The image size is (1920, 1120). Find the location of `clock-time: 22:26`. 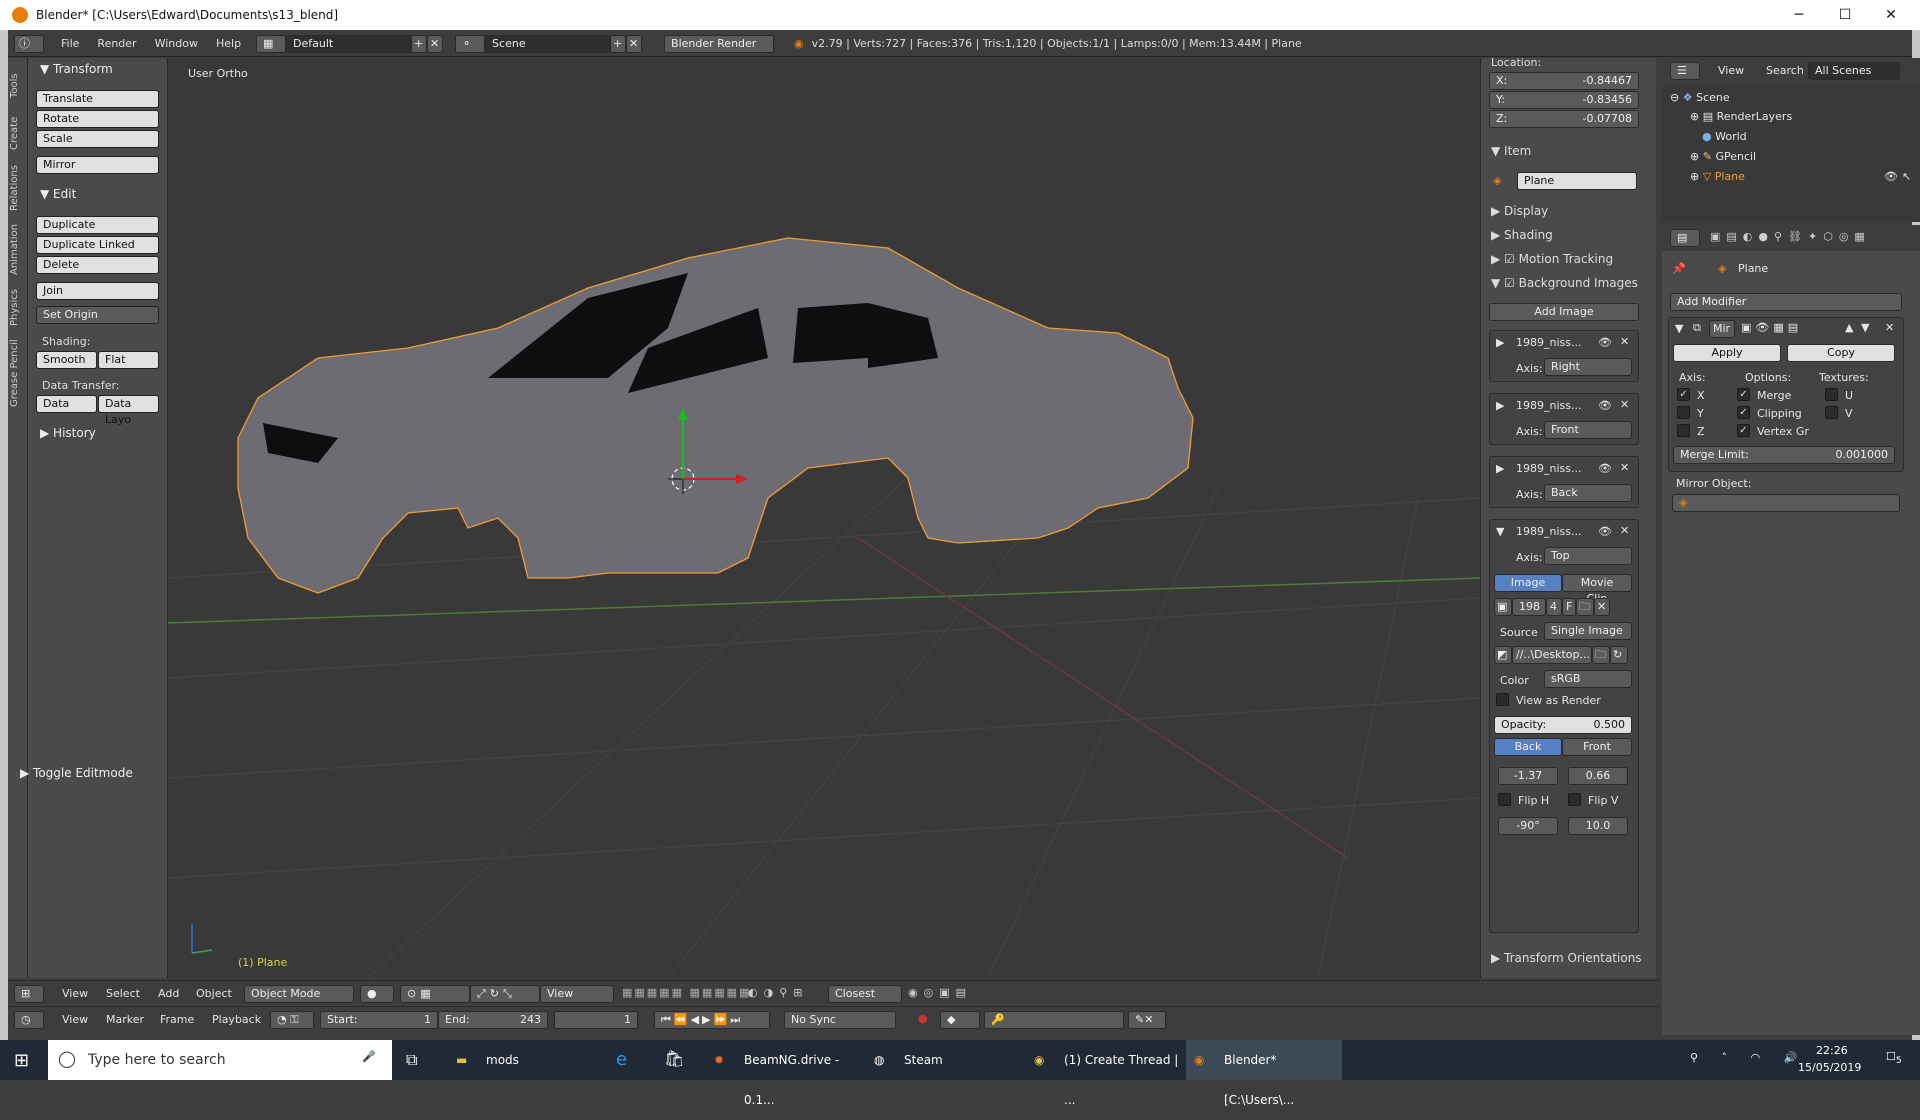

clock-time: 22:26 is located at coordinates (1832, 1050).